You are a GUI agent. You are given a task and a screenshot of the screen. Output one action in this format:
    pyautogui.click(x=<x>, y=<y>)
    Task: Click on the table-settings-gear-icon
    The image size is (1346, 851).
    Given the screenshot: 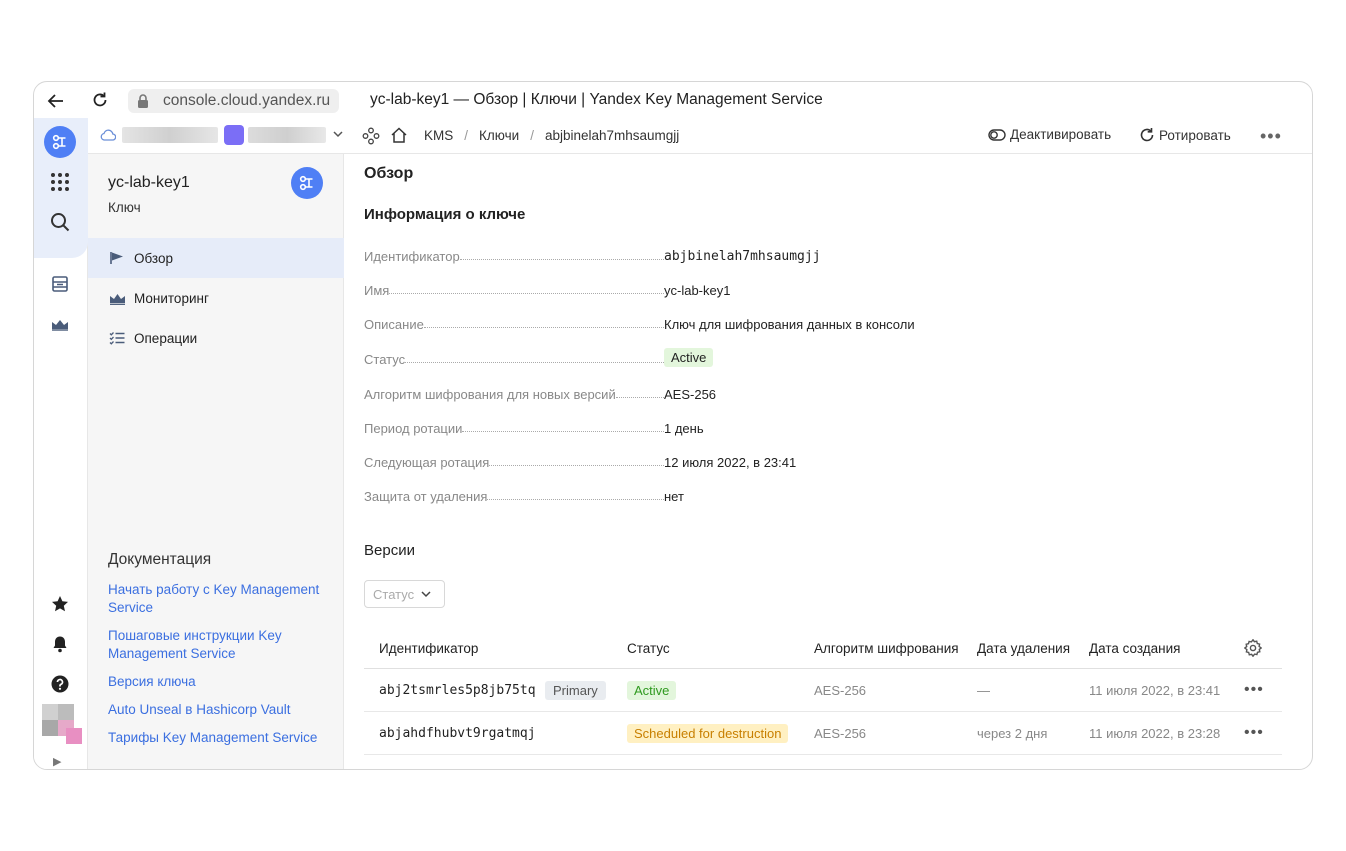 What is the action you would take?
    pyautogui.click(x=1253, y=648)
    